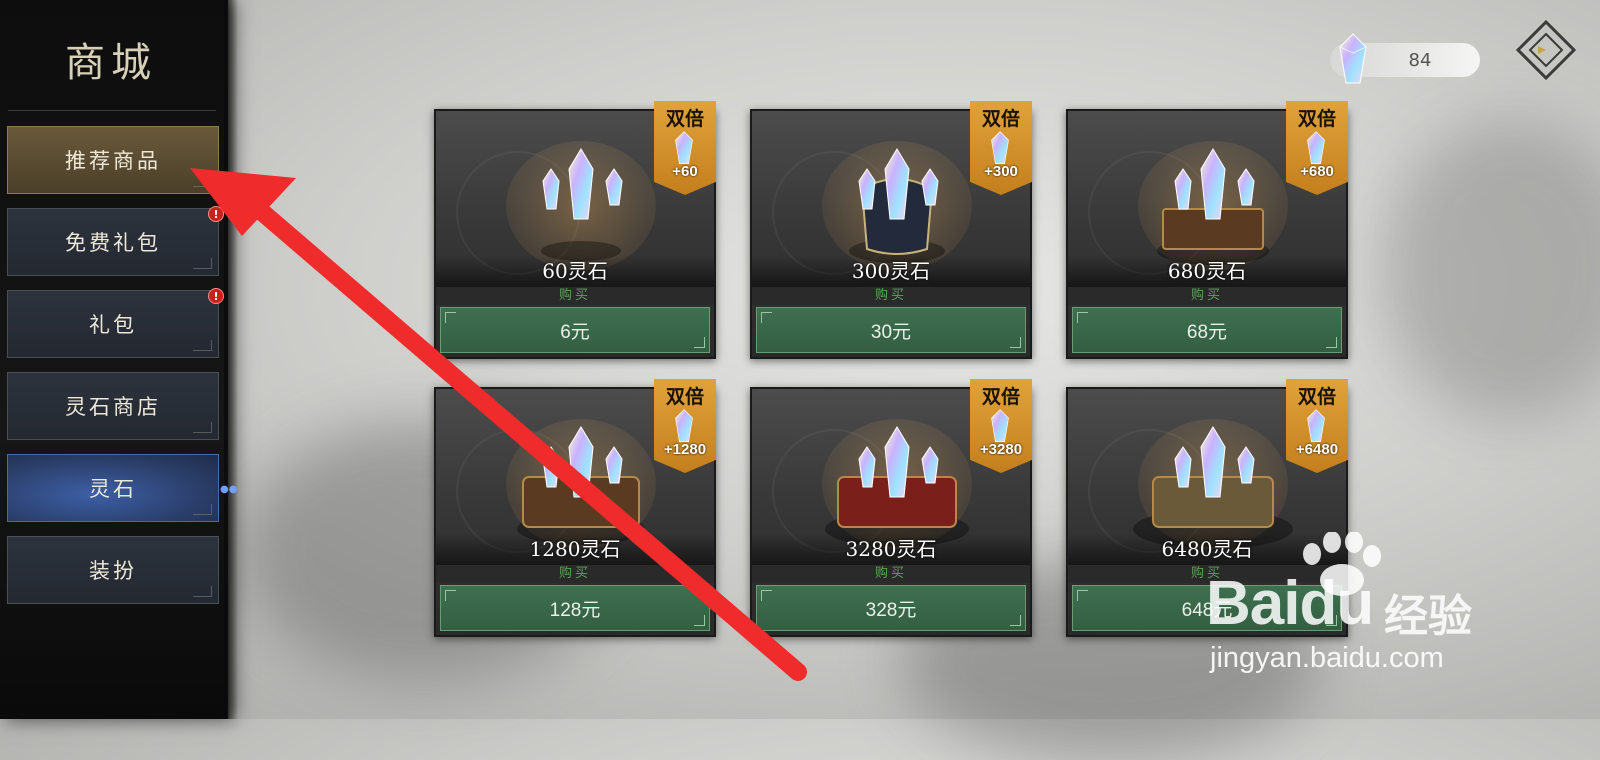  Describe the element at coordinates (1207, 330) in the screenshot. I see `price-button: 68元` at that location.